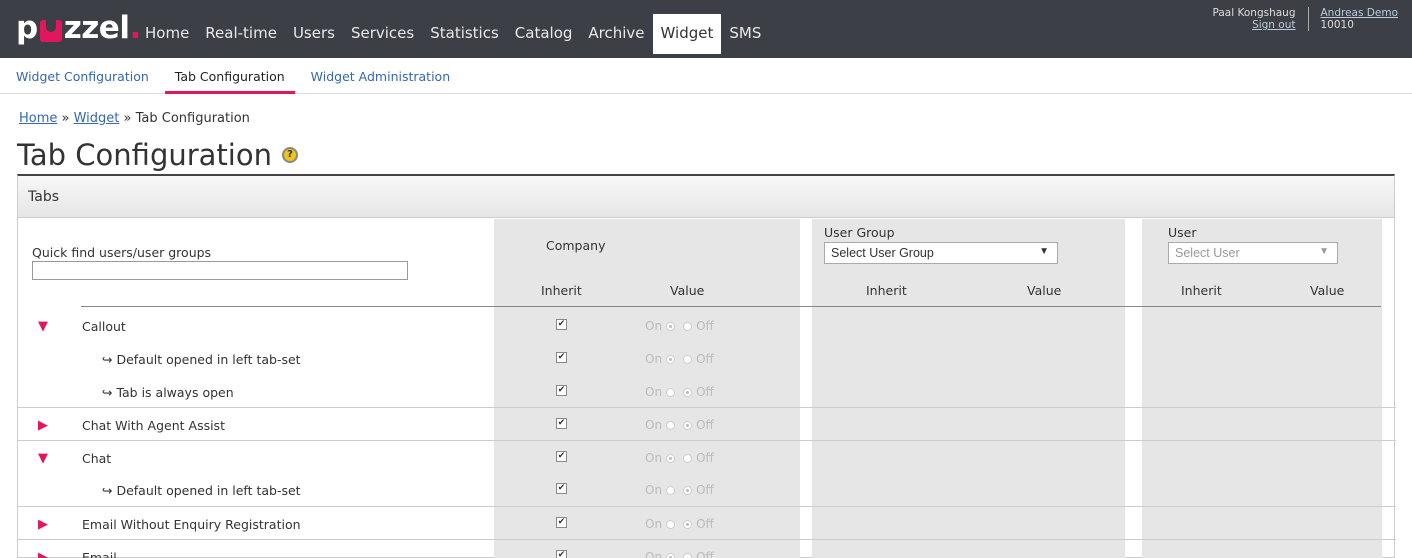 This screenshot has height=558, width=1412. Describe the element at coordinates (220, 270) in the screenshot. I see `quickfind-input` at that location.